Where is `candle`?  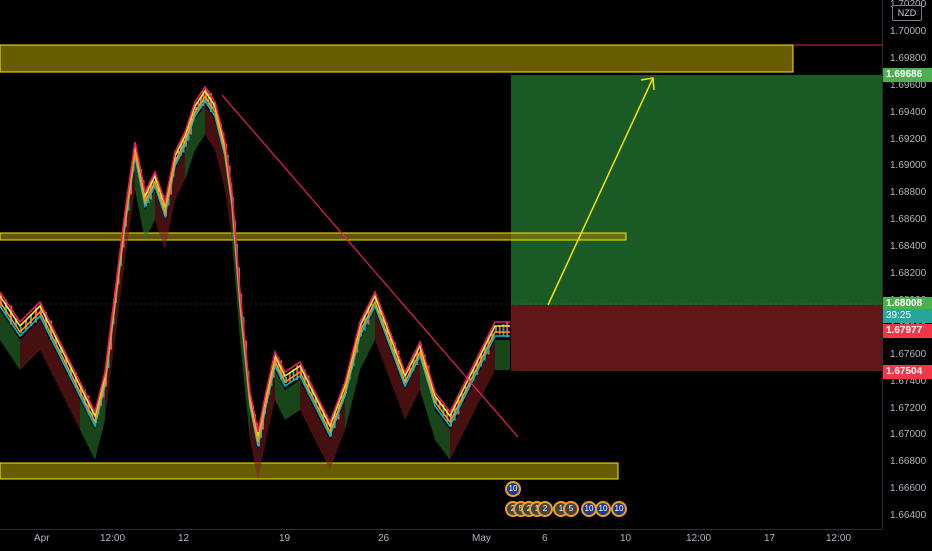 candle is located at coordinates (499, 330).